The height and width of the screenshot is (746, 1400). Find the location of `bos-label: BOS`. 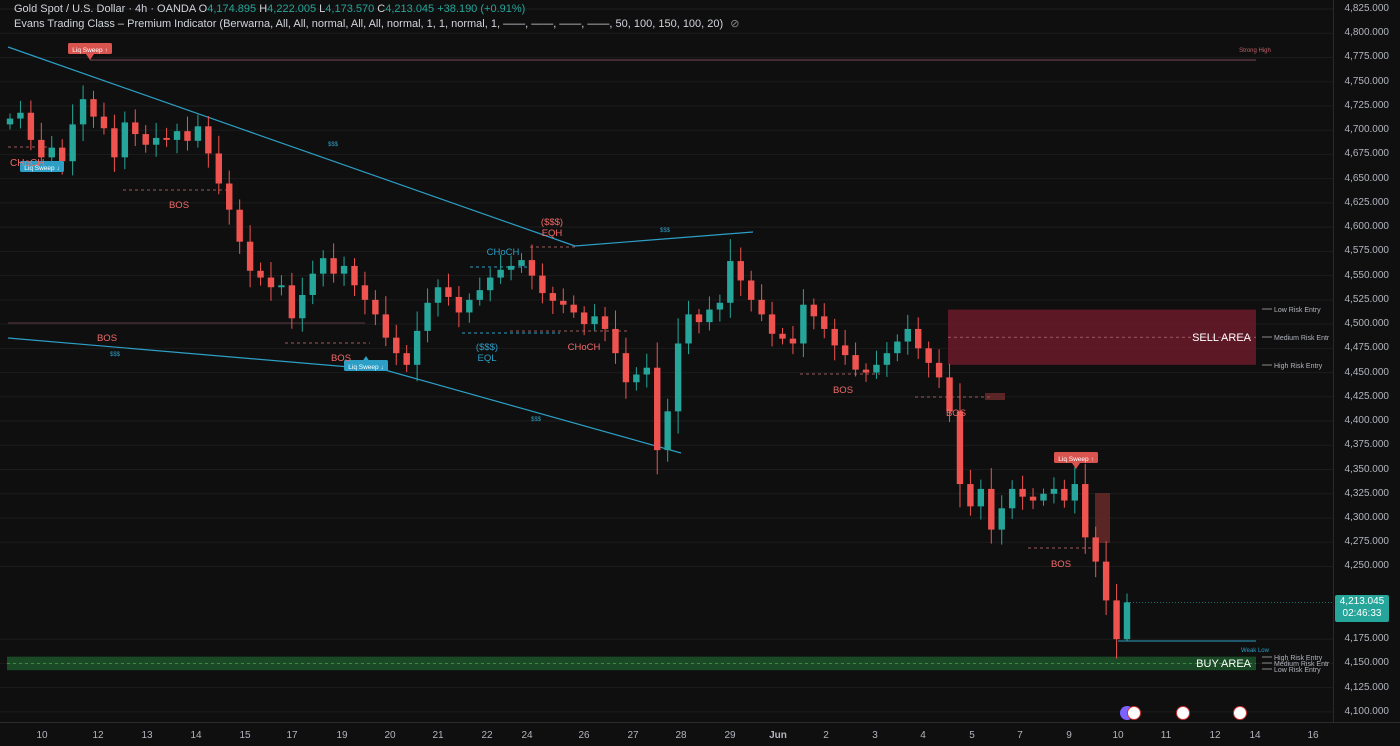

bos-label: BOS is located at coordinates (956, 413).